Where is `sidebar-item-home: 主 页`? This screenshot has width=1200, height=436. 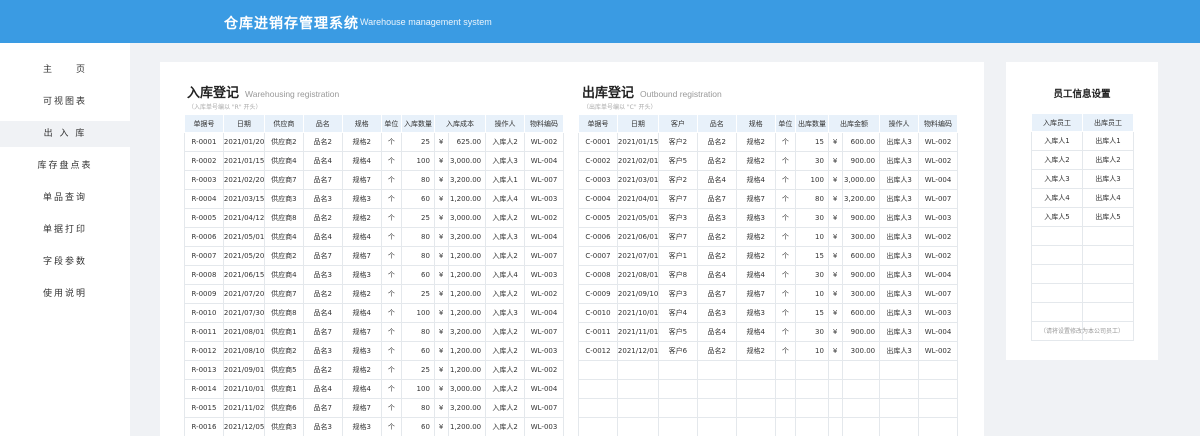 sidebar-item-home: 主 页 is located at coordinates (65, 70).